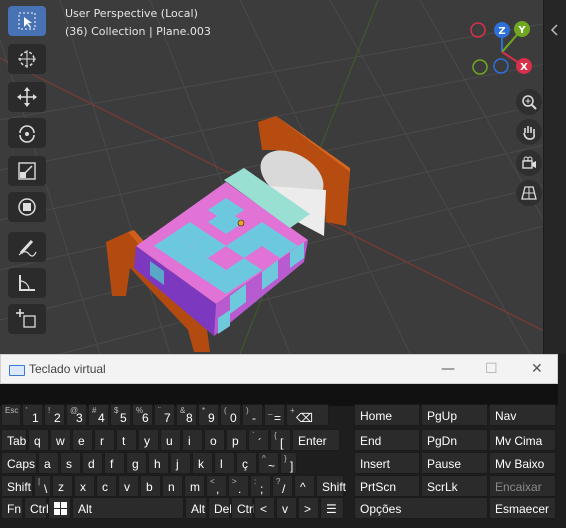 The image size is (566, 528). What do you see at coordinates (268, 463) in the screenshot?
I see `key-sym2-11: ~ ^` at bounding box center [268, 463].